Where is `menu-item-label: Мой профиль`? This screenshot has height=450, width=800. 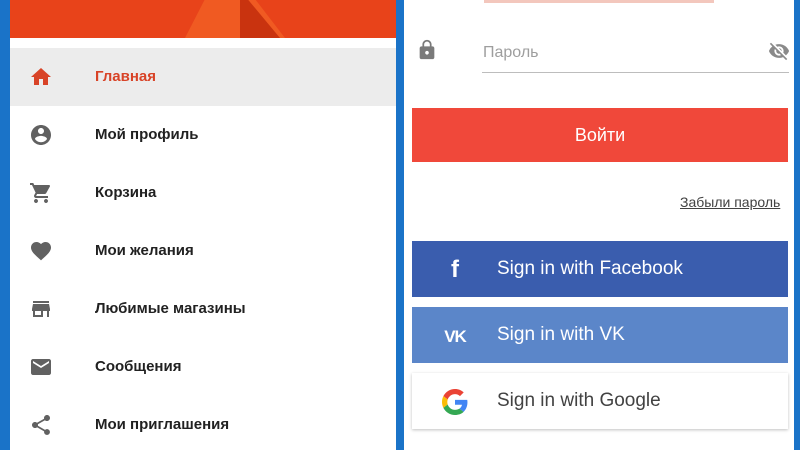 menu-item-label: Мой профиль is located at coordinates (147, 134).